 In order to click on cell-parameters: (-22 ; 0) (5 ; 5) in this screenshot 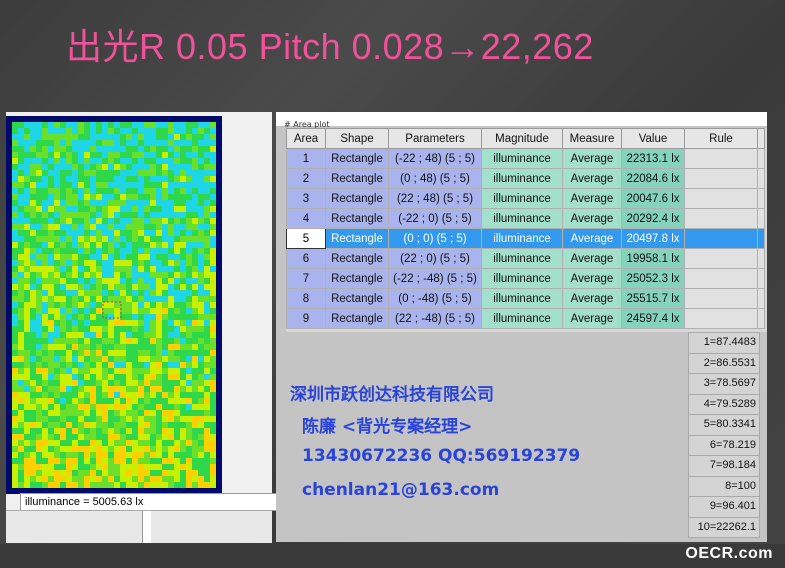, I will do `click(435, 218)`.